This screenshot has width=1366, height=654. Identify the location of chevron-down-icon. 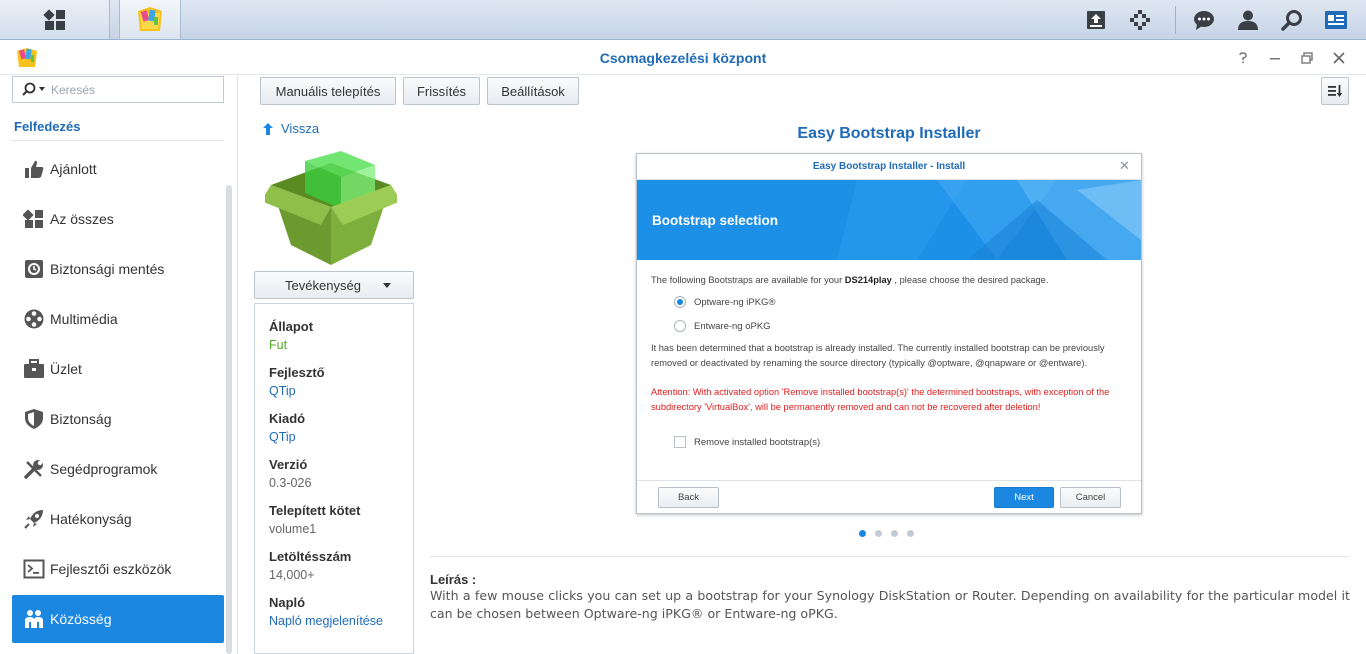
(386, 285).